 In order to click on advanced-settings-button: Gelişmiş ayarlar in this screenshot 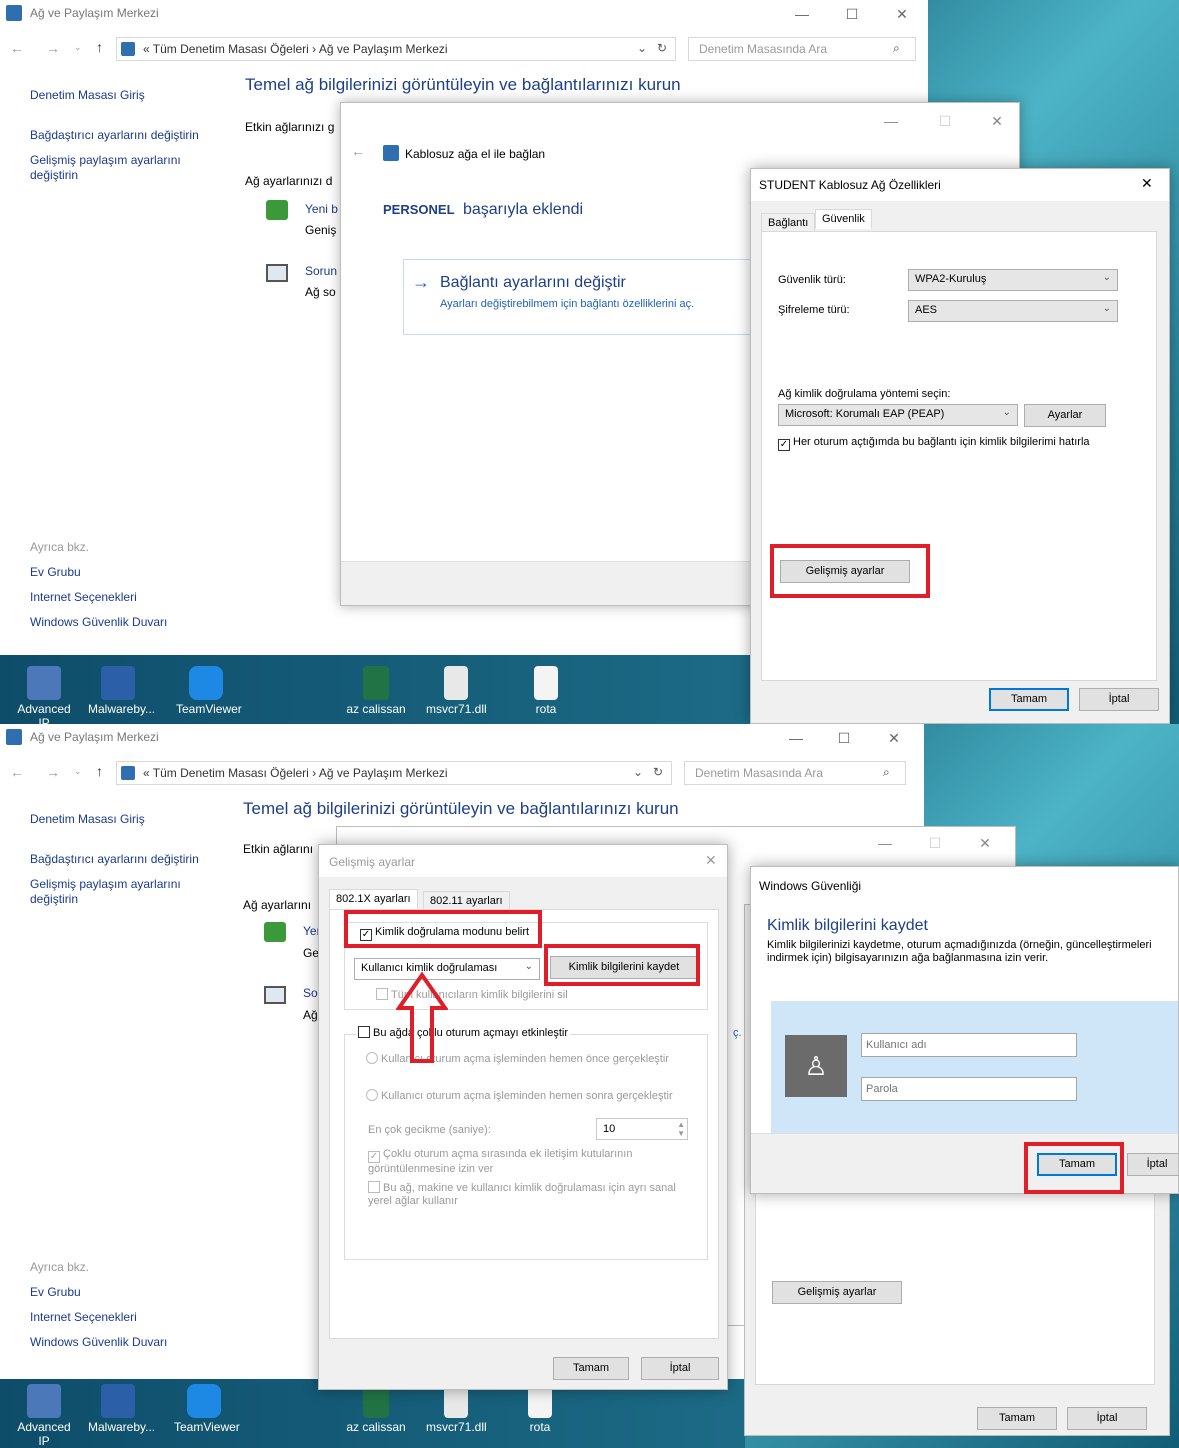, I will do `click(837, 1292)`.